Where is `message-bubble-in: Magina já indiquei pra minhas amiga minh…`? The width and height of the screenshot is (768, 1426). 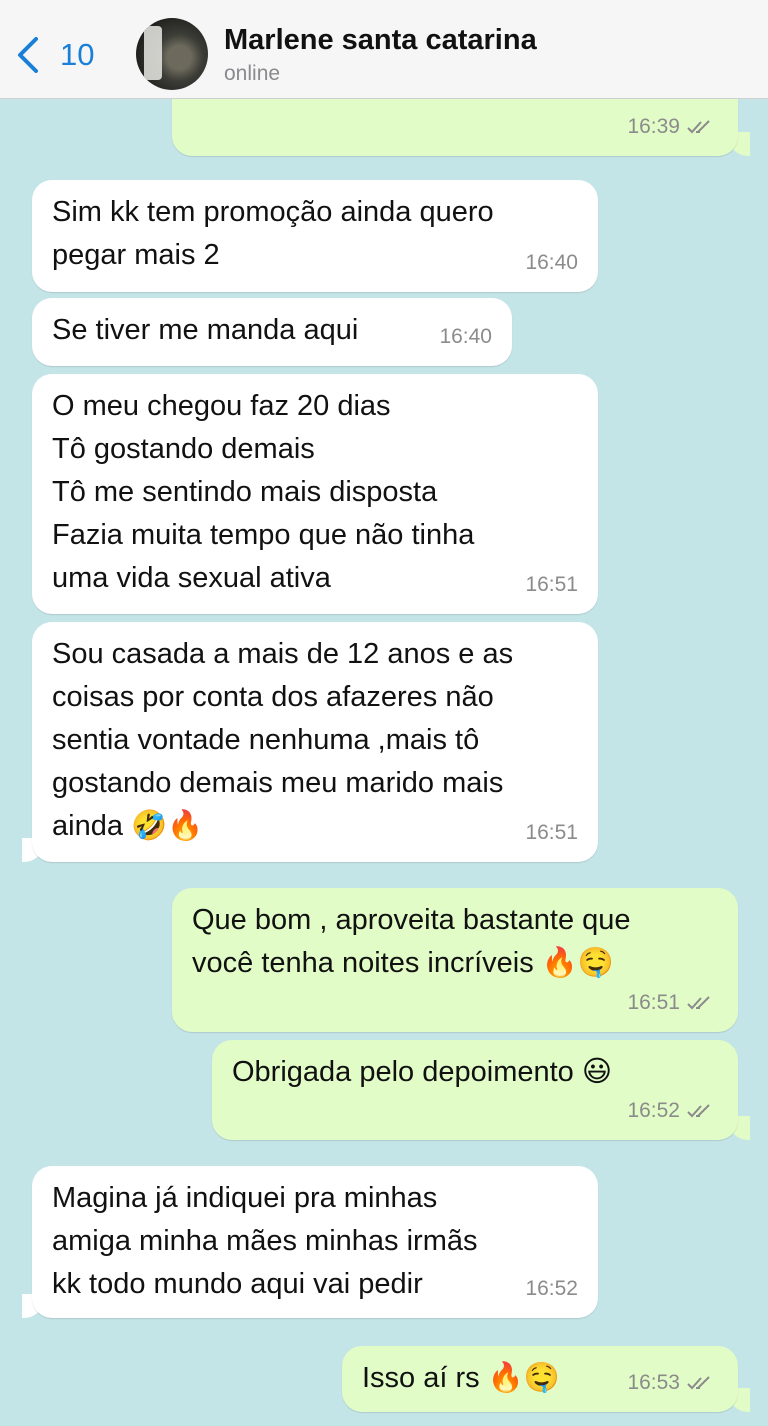
message-bubble-in: Magina já indiquei pra minhas amiga minh… is located at coordinates (315, 1242).